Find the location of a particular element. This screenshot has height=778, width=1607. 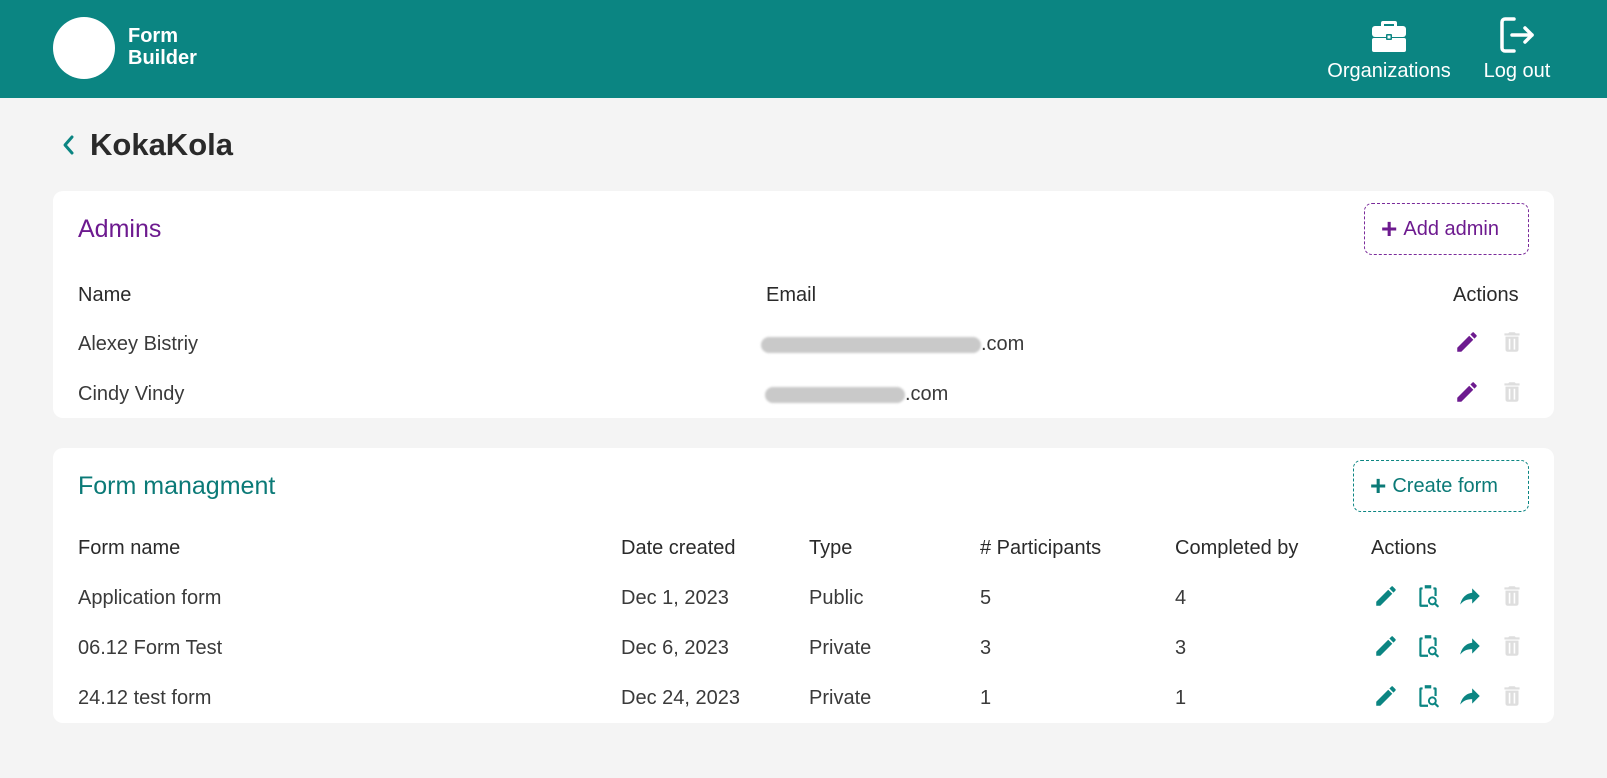

completed-by-cell: 3 is located at coordinates (1181, 648).